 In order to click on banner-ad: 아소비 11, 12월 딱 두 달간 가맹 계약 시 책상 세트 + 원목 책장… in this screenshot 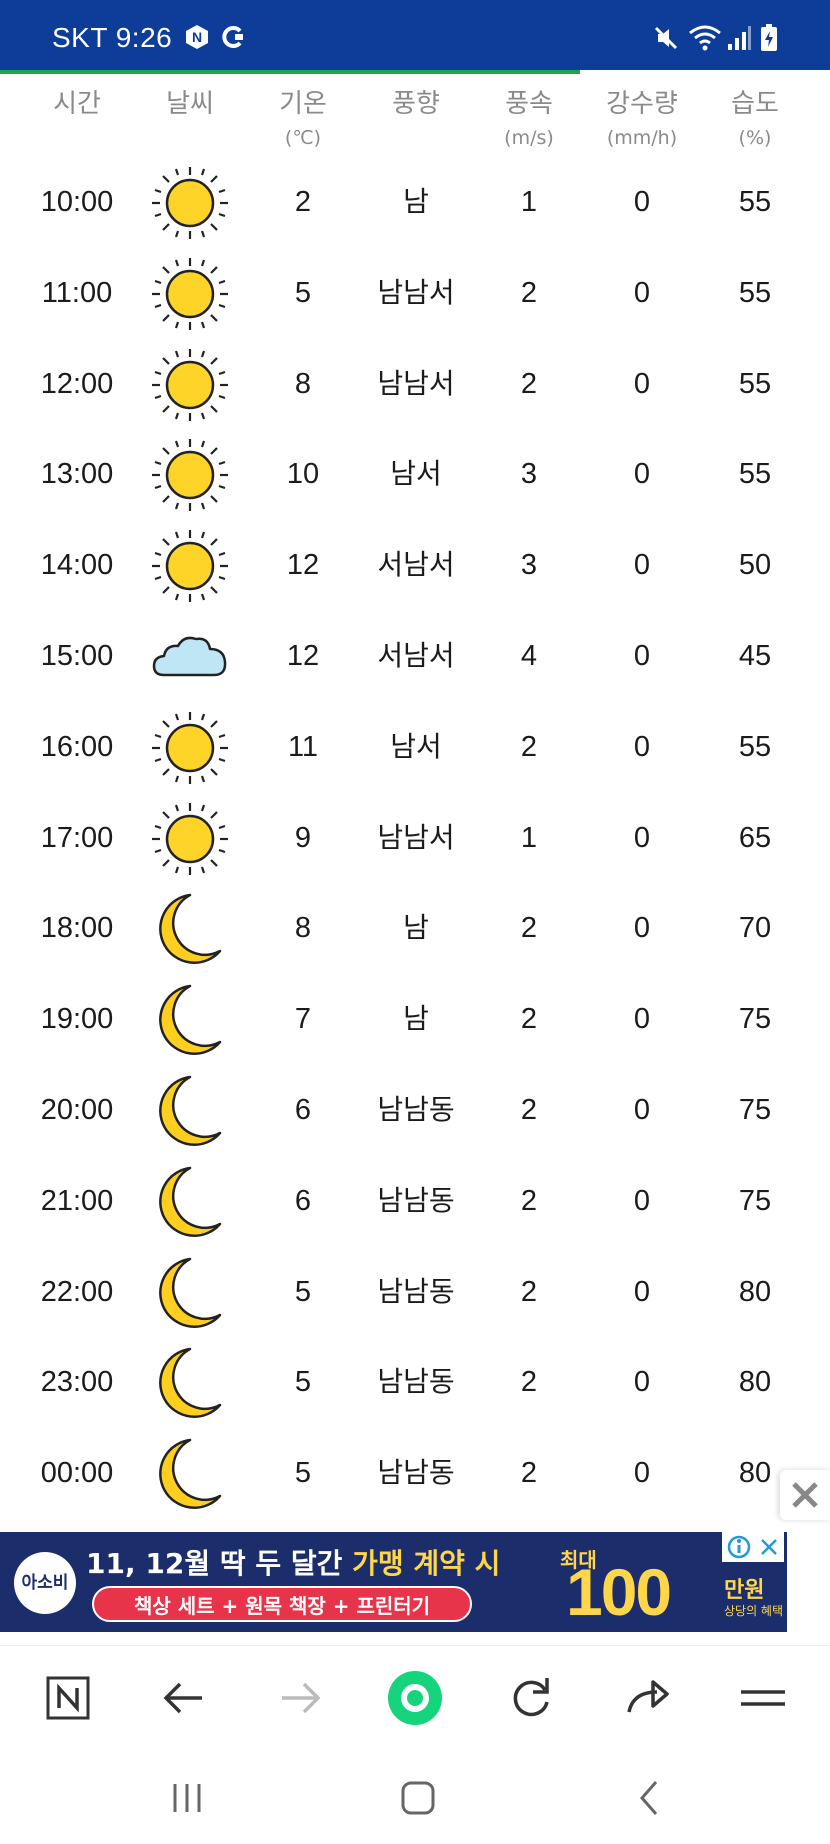, I will do `click(393, 1582)`.